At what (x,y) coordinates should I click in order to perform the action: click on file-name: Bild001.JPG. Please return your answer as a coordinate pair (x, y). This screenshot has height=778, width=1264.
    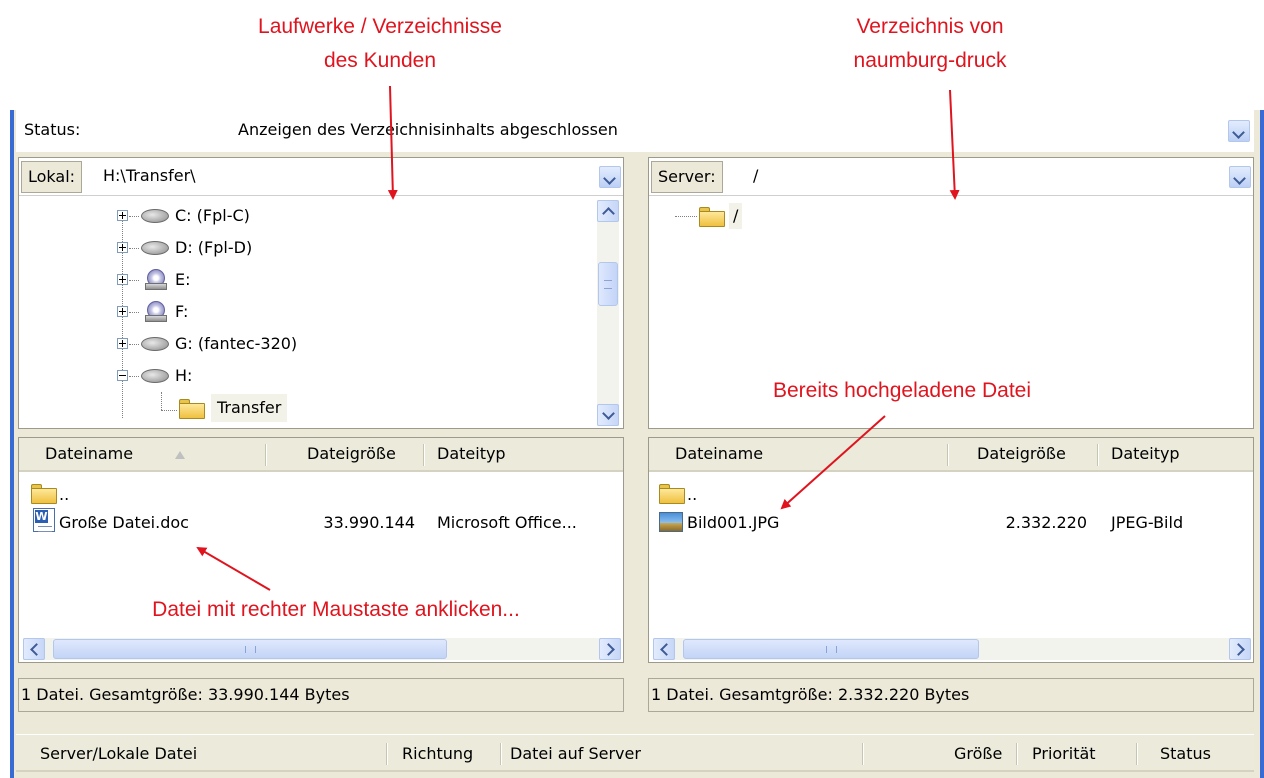
    Looking at the image, I should click on (733, 522).